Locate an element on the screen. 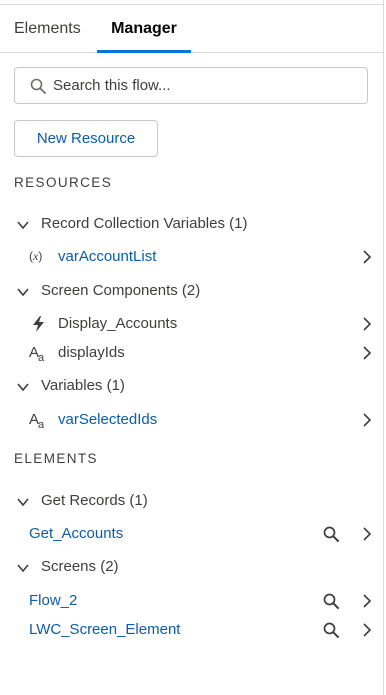  group-variables: Variables (1) is located at coordinates (191, 386).